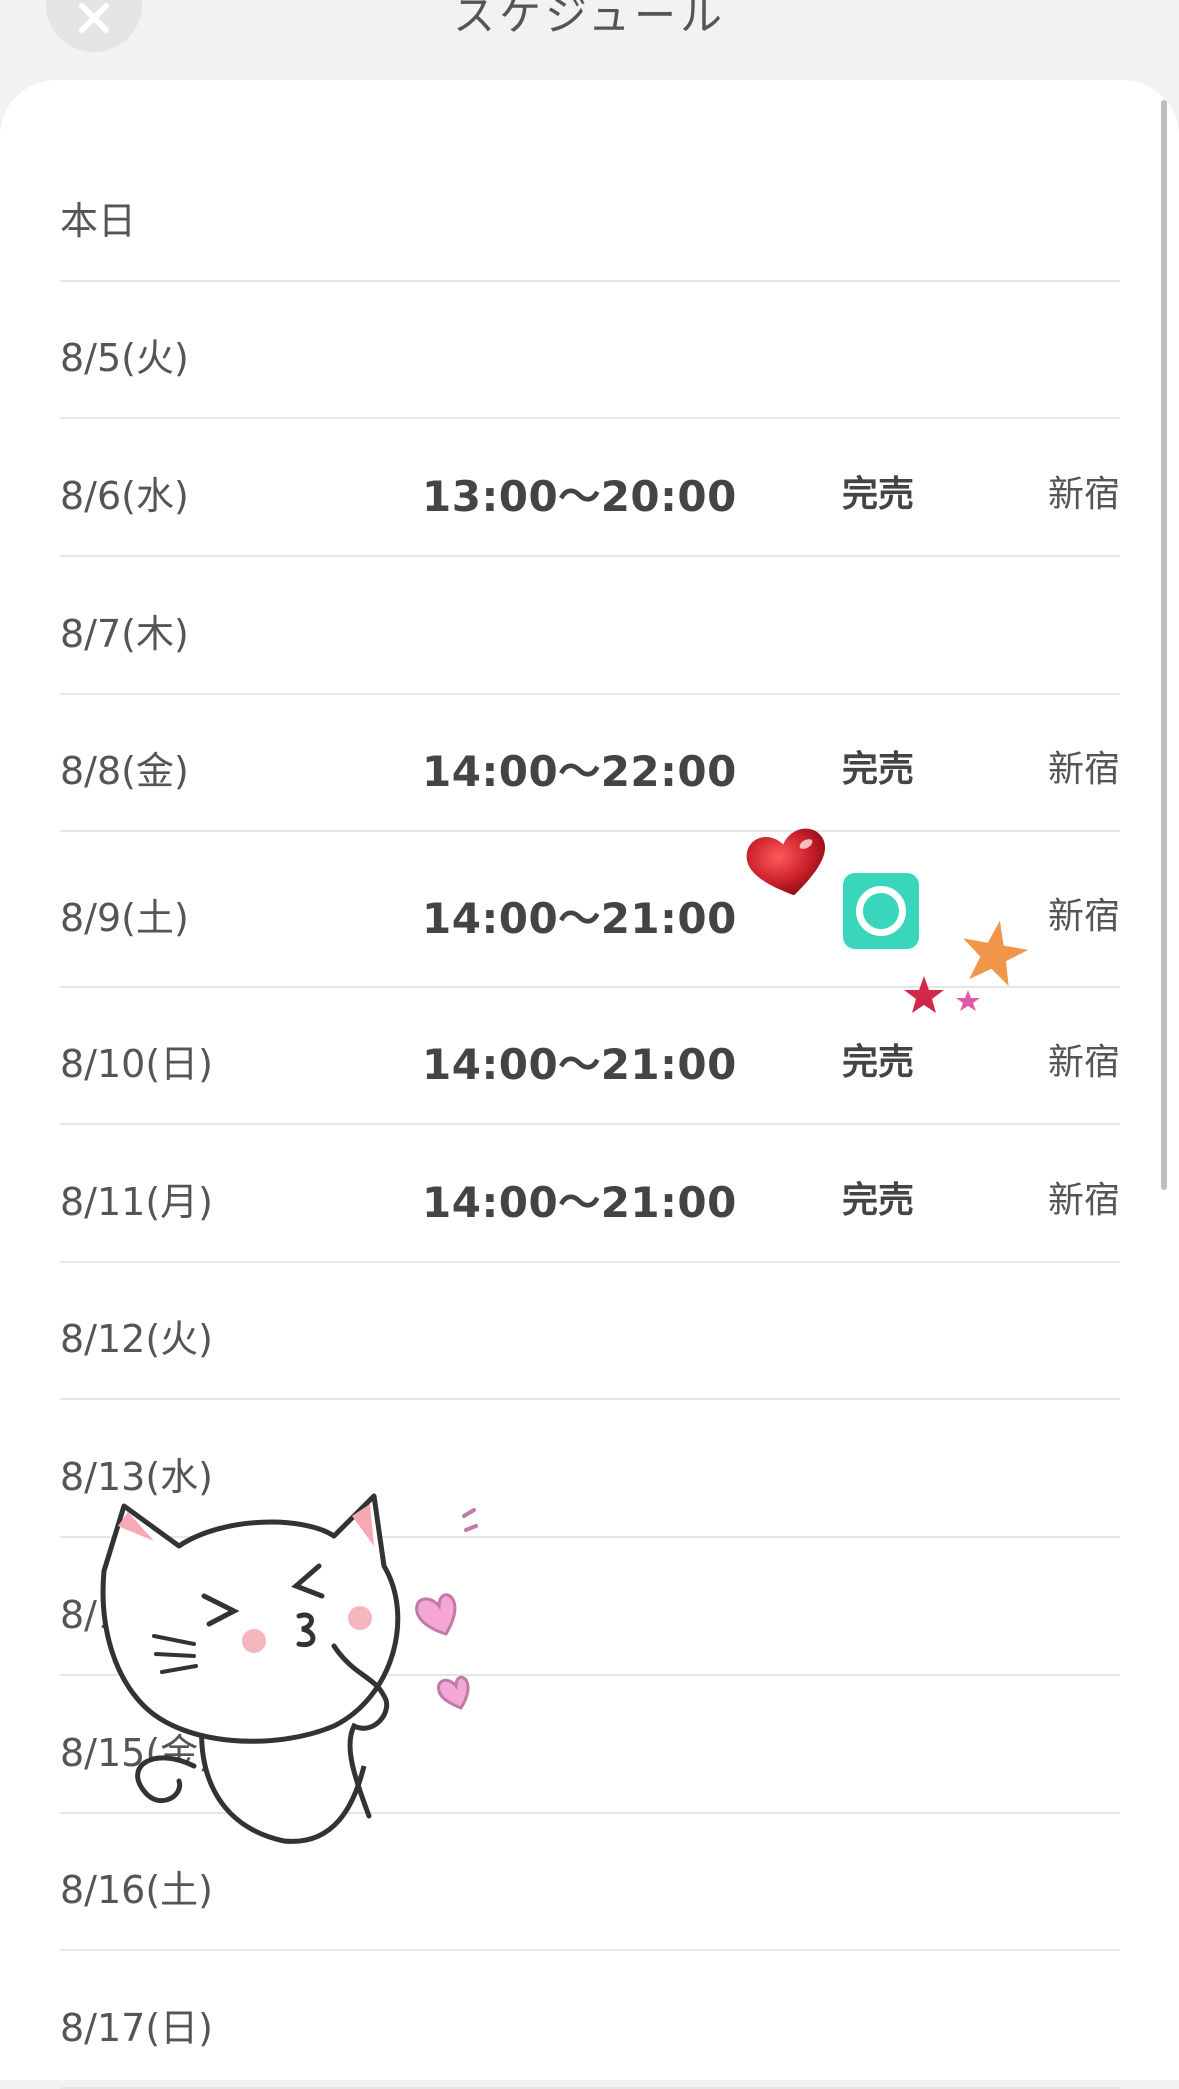  Describe the element at coordinates (590, 352) in the screenshot. I see `schedule-row: 8/5(火)` at that location.